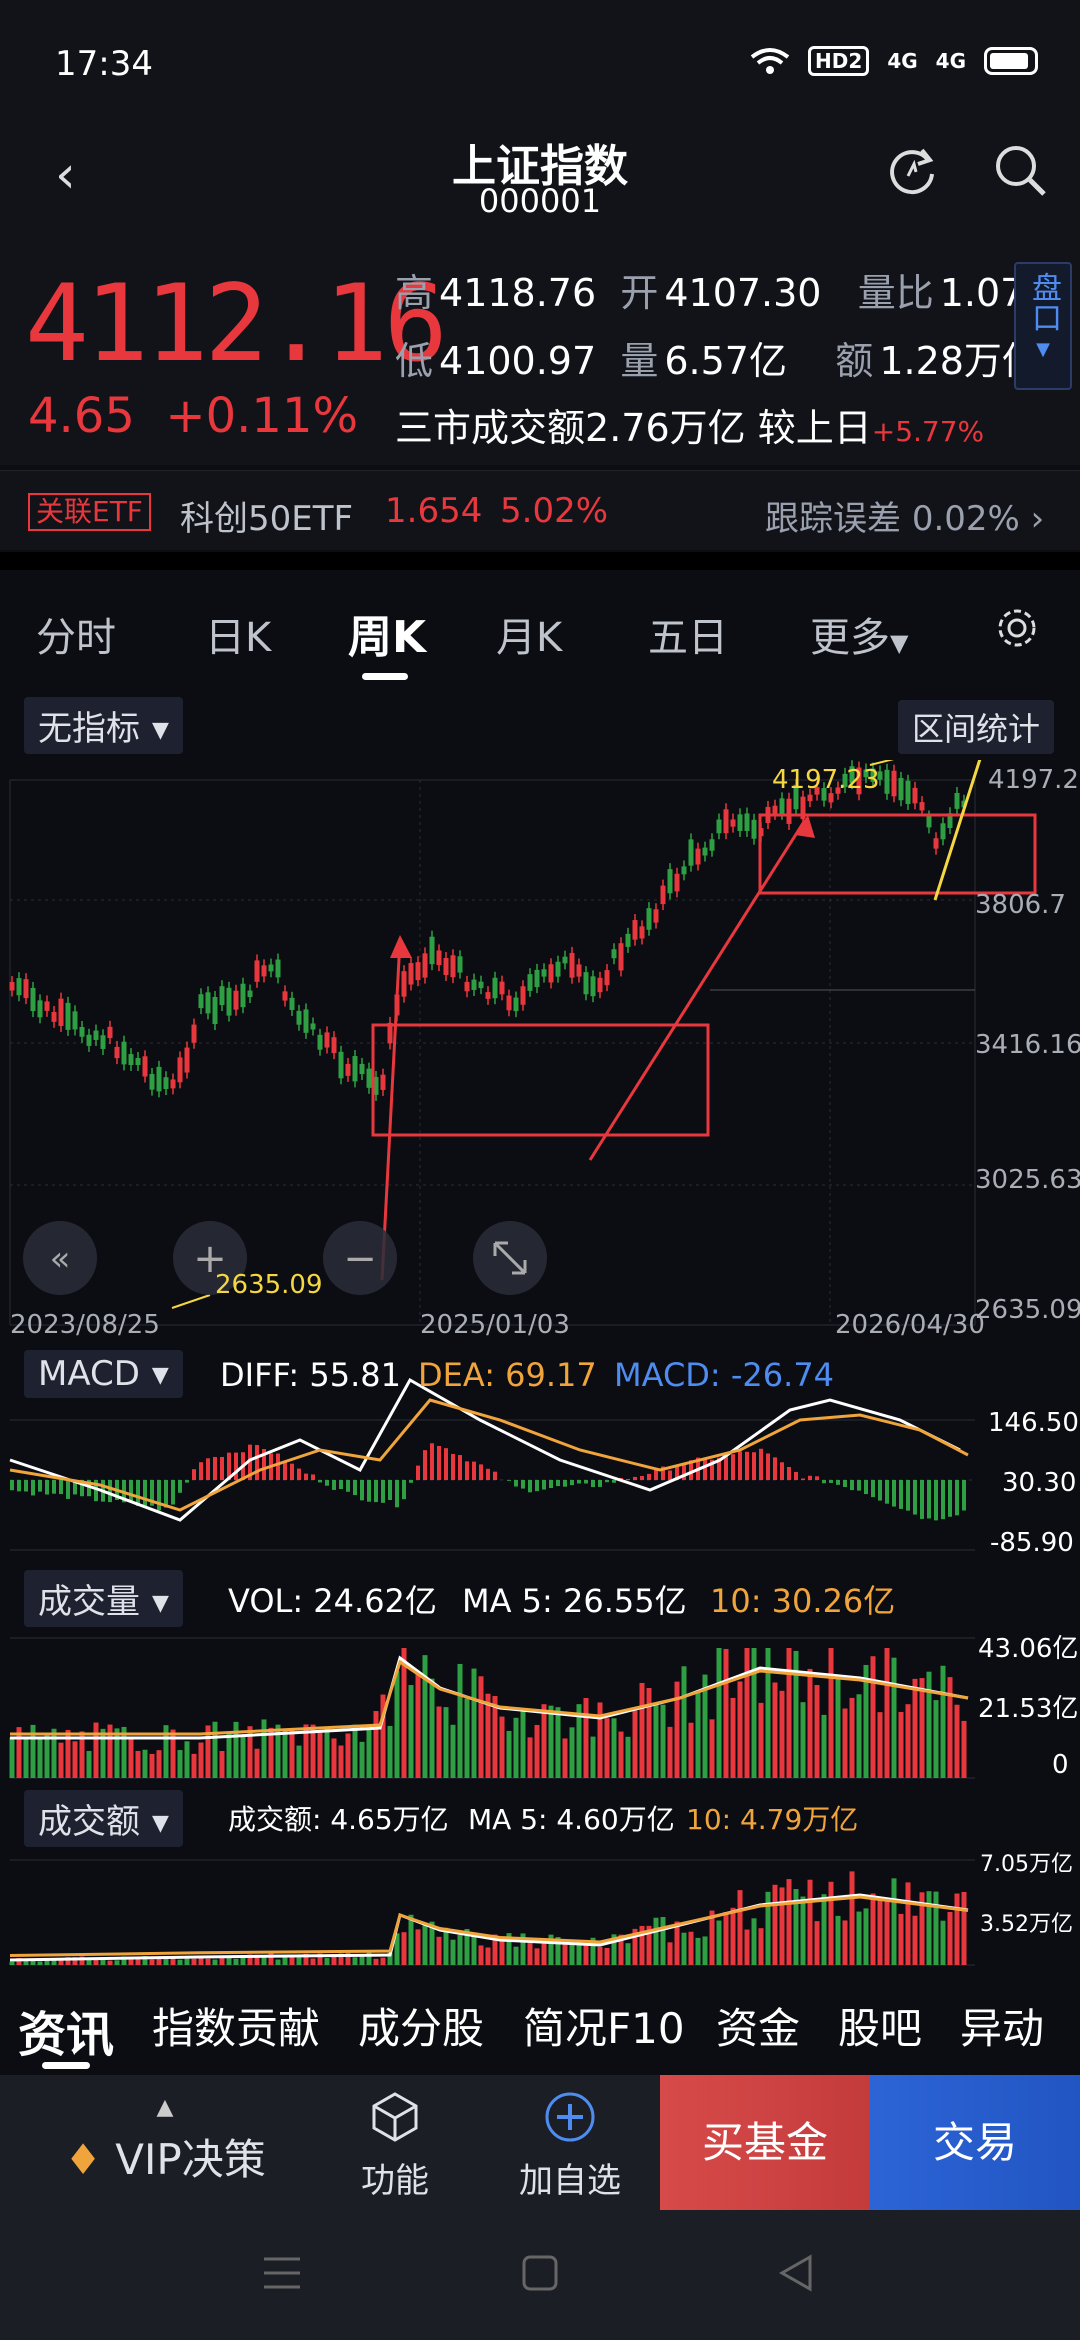 This screenshot has height=2340, width=1080. Describe the element at coordinates (1017, 628) in the screenshot. I see `settings-icon` at that location.